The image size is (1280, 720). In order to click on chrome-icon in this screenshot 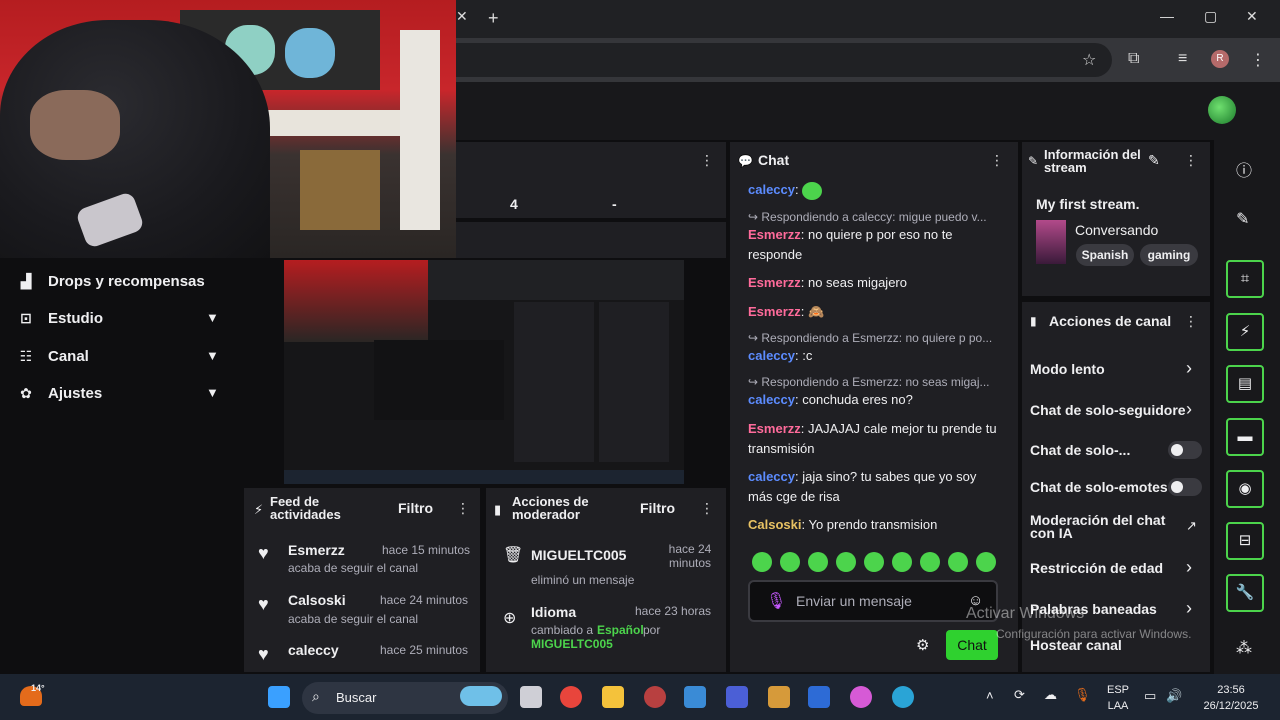, I will do `click(571, 697)`.